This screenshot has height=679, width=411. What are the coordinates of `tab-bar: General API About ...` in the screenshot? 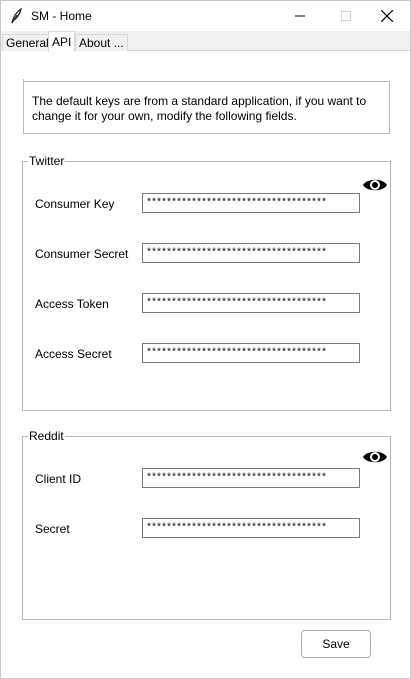 It's located at (205, 41).